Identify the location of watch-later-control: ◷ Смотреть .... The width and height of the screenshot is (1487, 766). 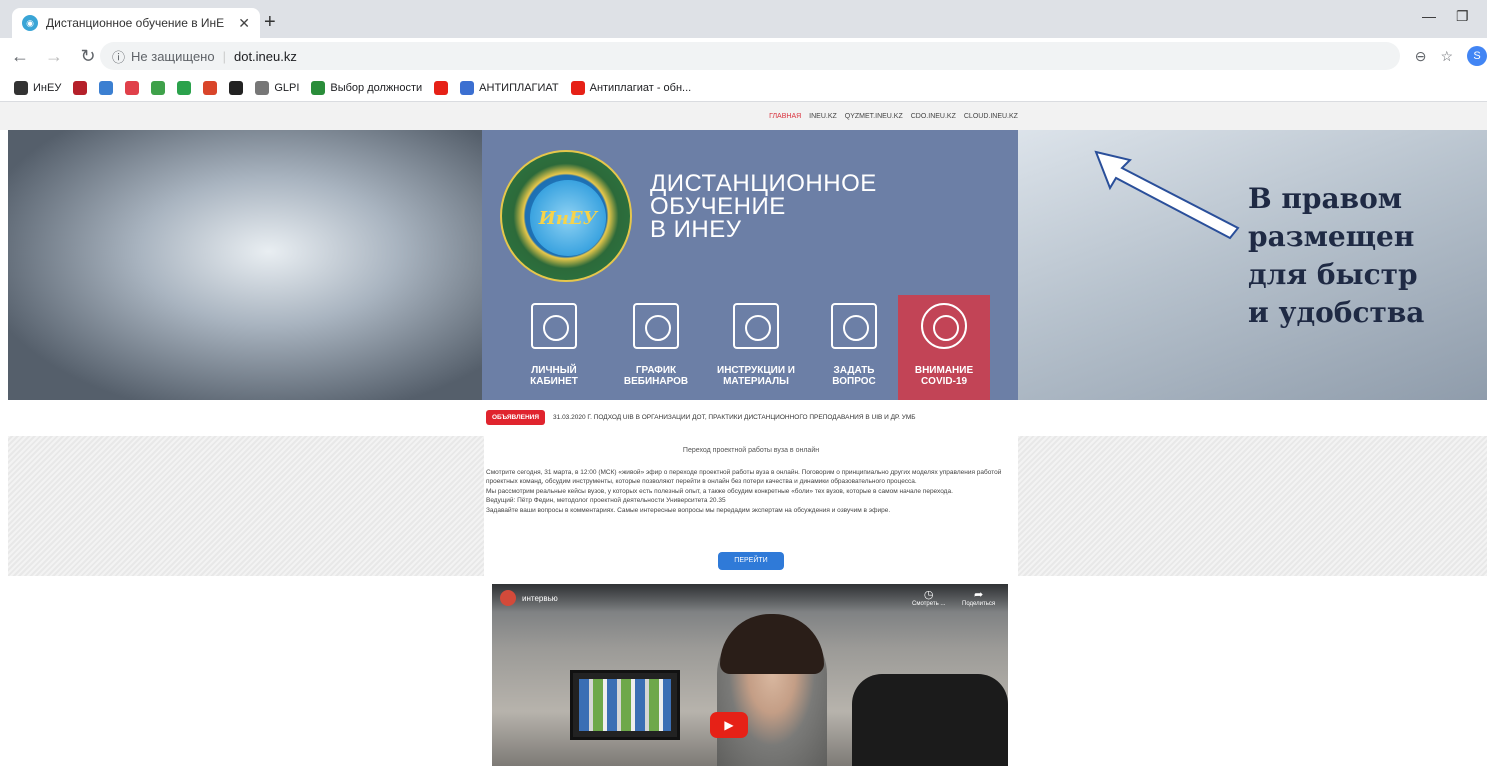
(928, 597).